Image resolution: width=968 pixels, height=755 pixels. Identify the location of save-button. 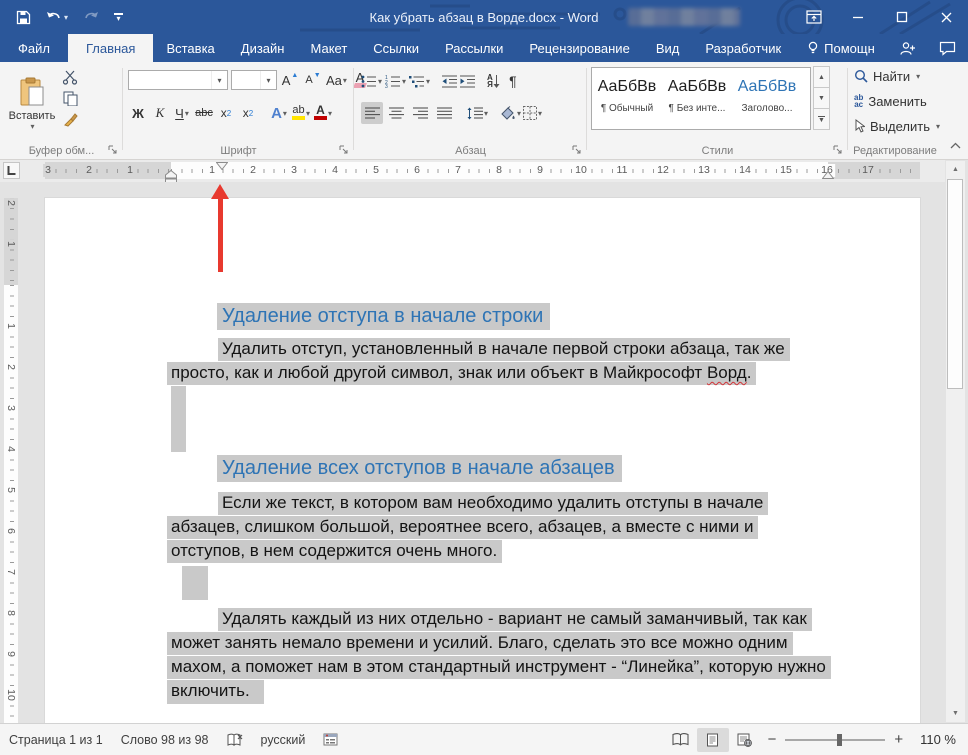
(23, 17).